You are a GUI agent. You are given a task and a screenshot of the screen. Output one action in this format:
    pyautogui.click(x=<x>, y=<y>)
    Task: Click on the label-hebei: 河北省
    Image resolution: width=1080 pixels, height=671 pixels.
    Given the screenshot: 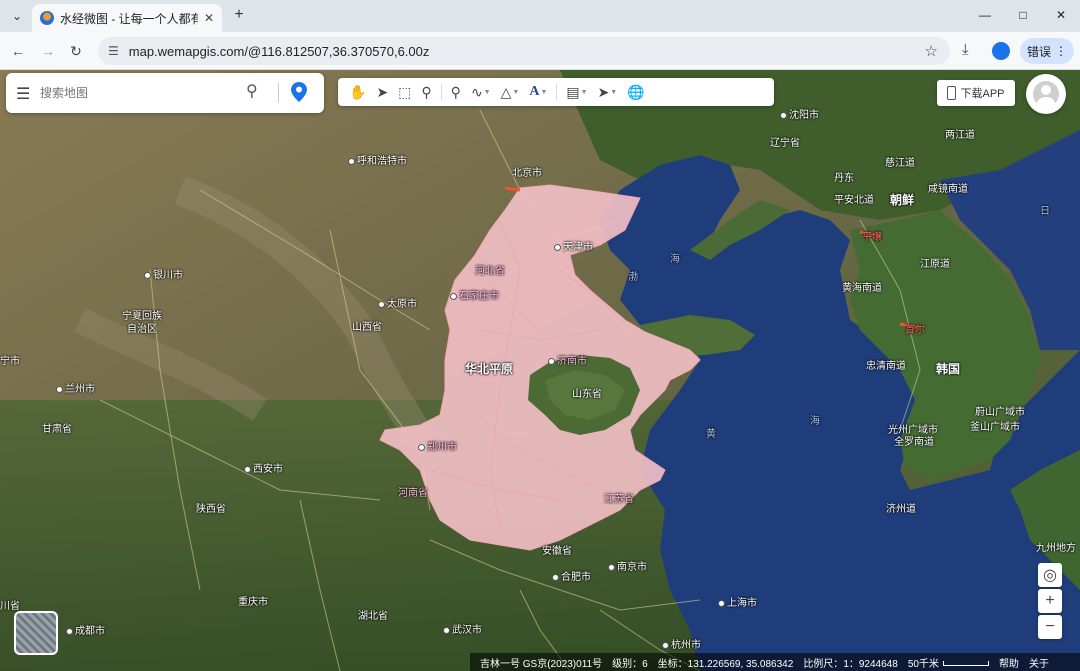 What is the action you would take?
    pyautogui.click(x=490, y=271)
    